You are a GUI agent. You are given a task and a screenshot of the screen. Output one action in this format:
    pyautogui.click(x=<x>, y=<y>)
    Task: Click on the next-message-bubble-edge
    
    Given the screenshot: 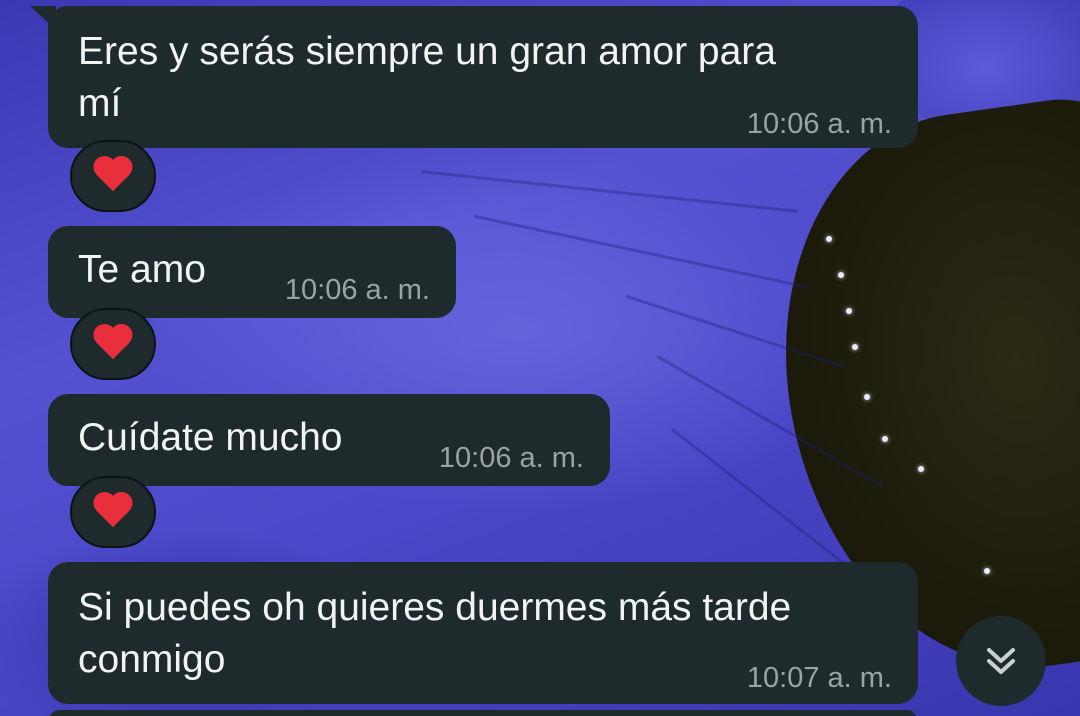 What is the action you would take?
    pyautogui.click(x=483, y=713)
    